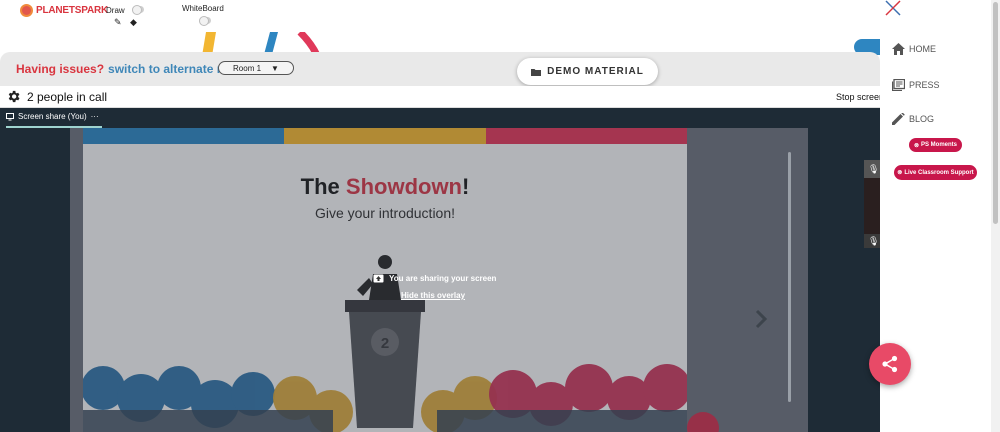 This screenshot has width=1000, height=432. I want to click on sidebar-item-label: PRESS, so click(924, 85).